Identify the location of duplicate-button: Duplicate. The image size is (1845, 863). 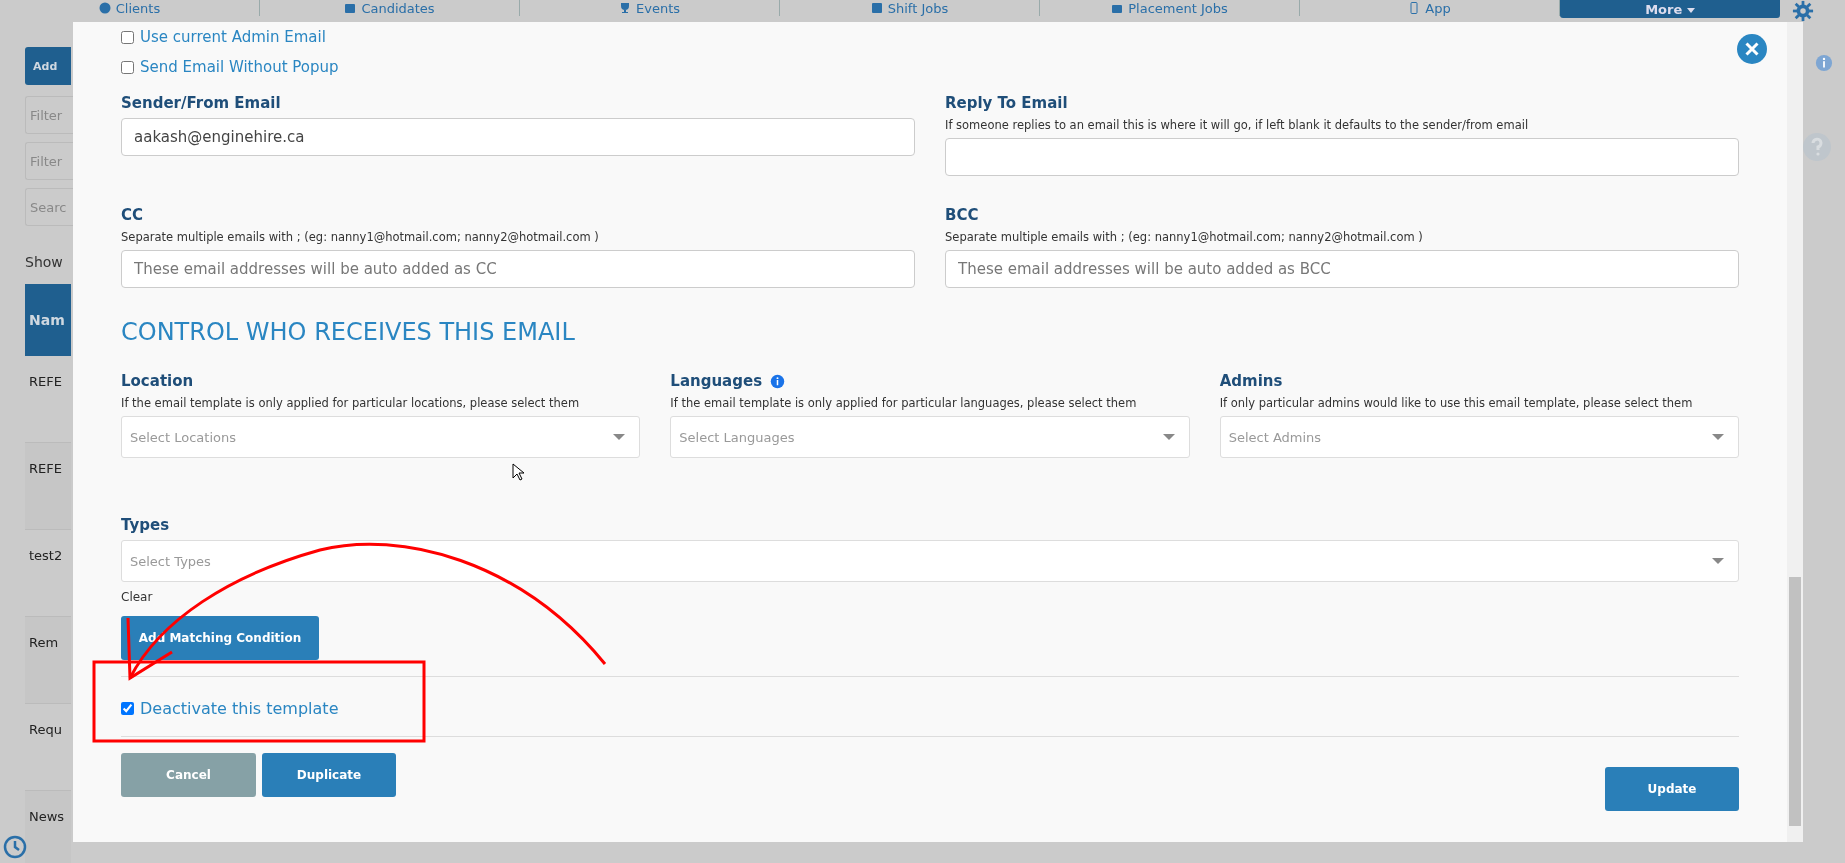
(329, 775).